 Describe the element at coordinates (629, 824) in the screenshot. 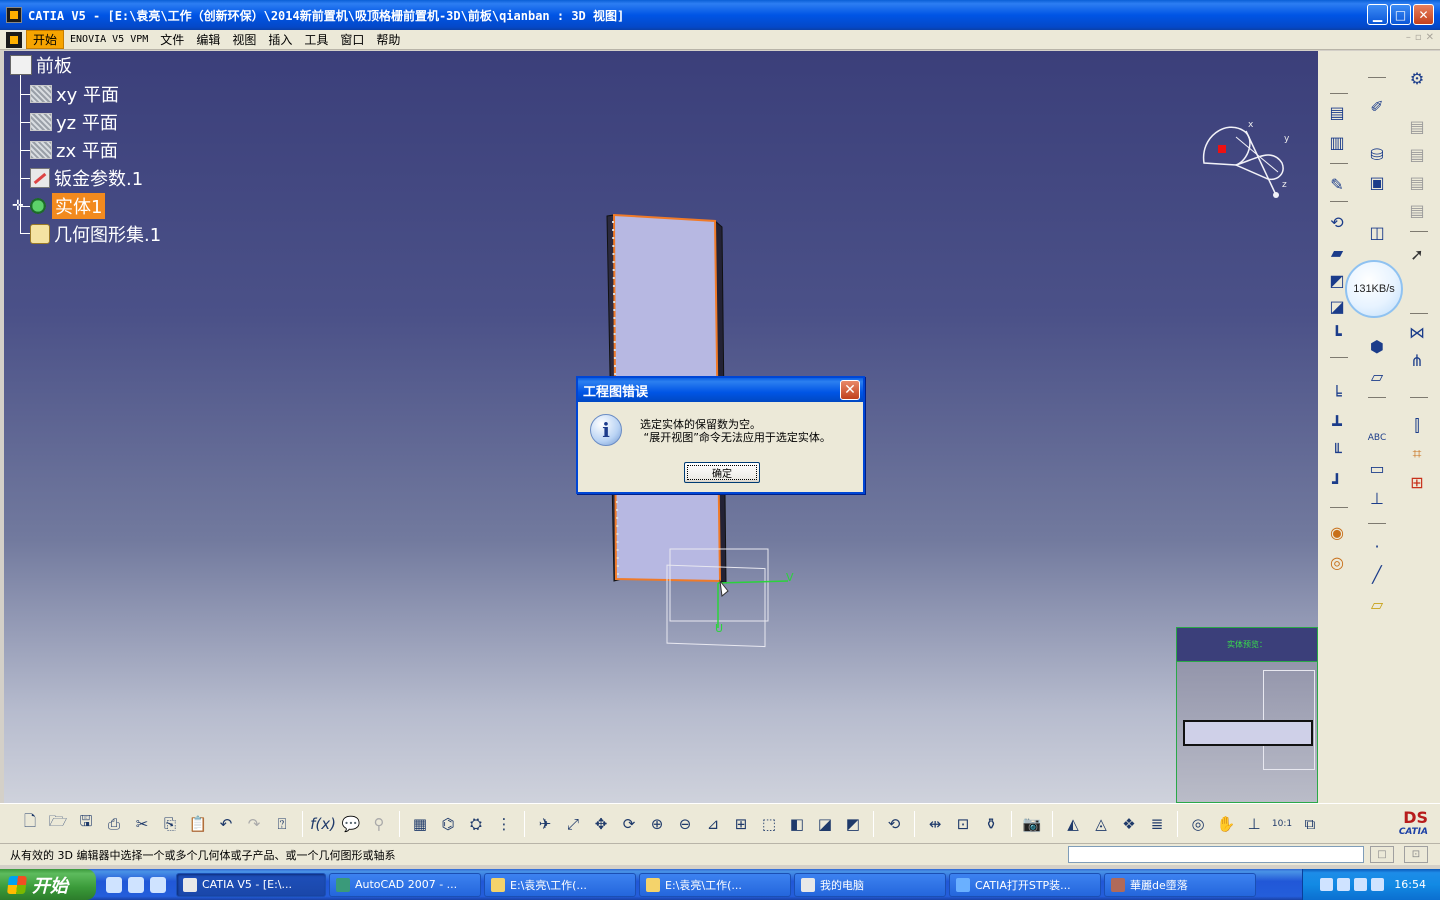

I see `rotate-icon: ⟳` at that location.